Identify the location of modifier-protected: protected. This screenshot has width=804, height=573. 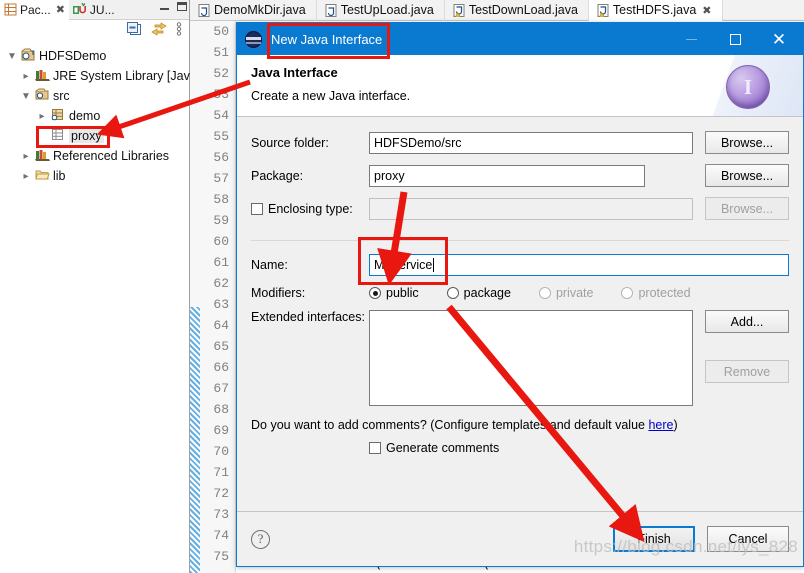
(656, 293).